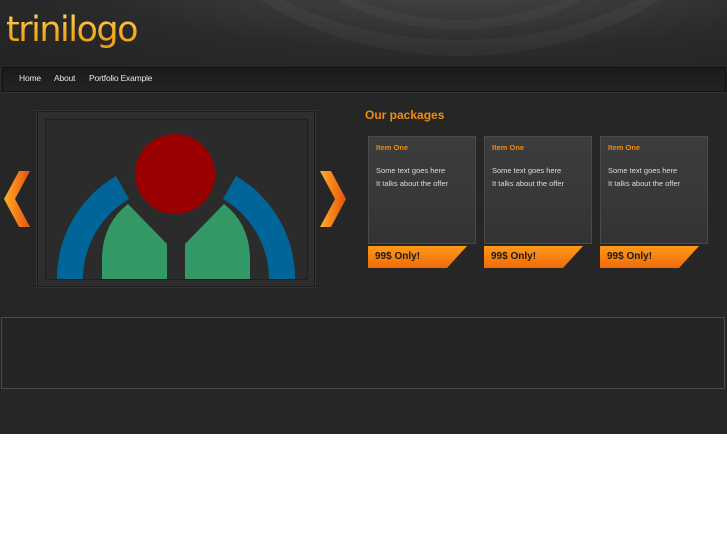  Describe the element at coordinates (405, 115) in the screenshot. I see `packages-heading: Our packages` at that location.